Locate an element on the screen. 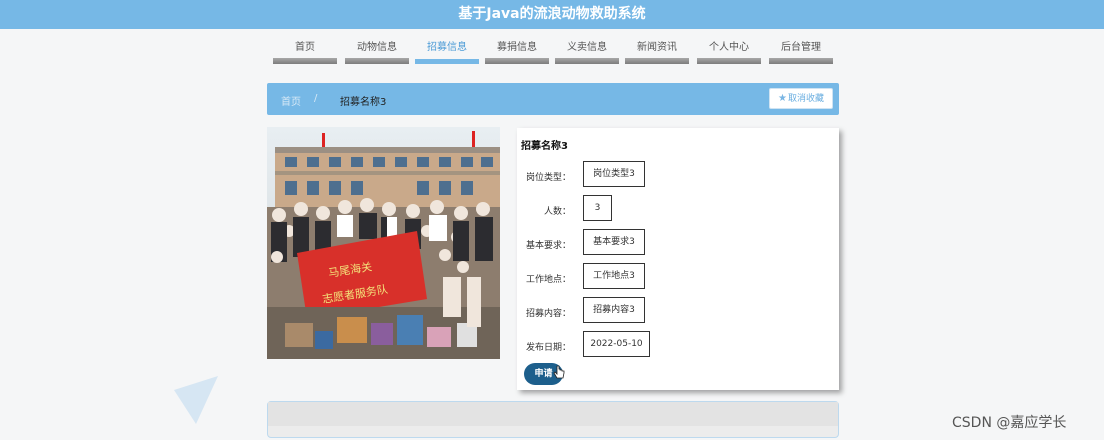 The height and width of the screenshot is (440, 1104). position-type-value: 岗位类型3 is located at coordinates (614, 174).